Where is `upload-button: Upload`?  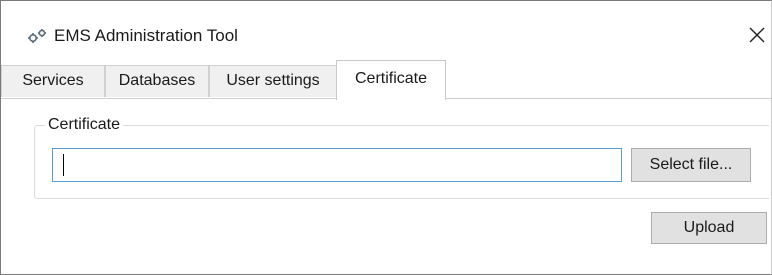
upload-button: Upload is located at coordinates (709, 228).